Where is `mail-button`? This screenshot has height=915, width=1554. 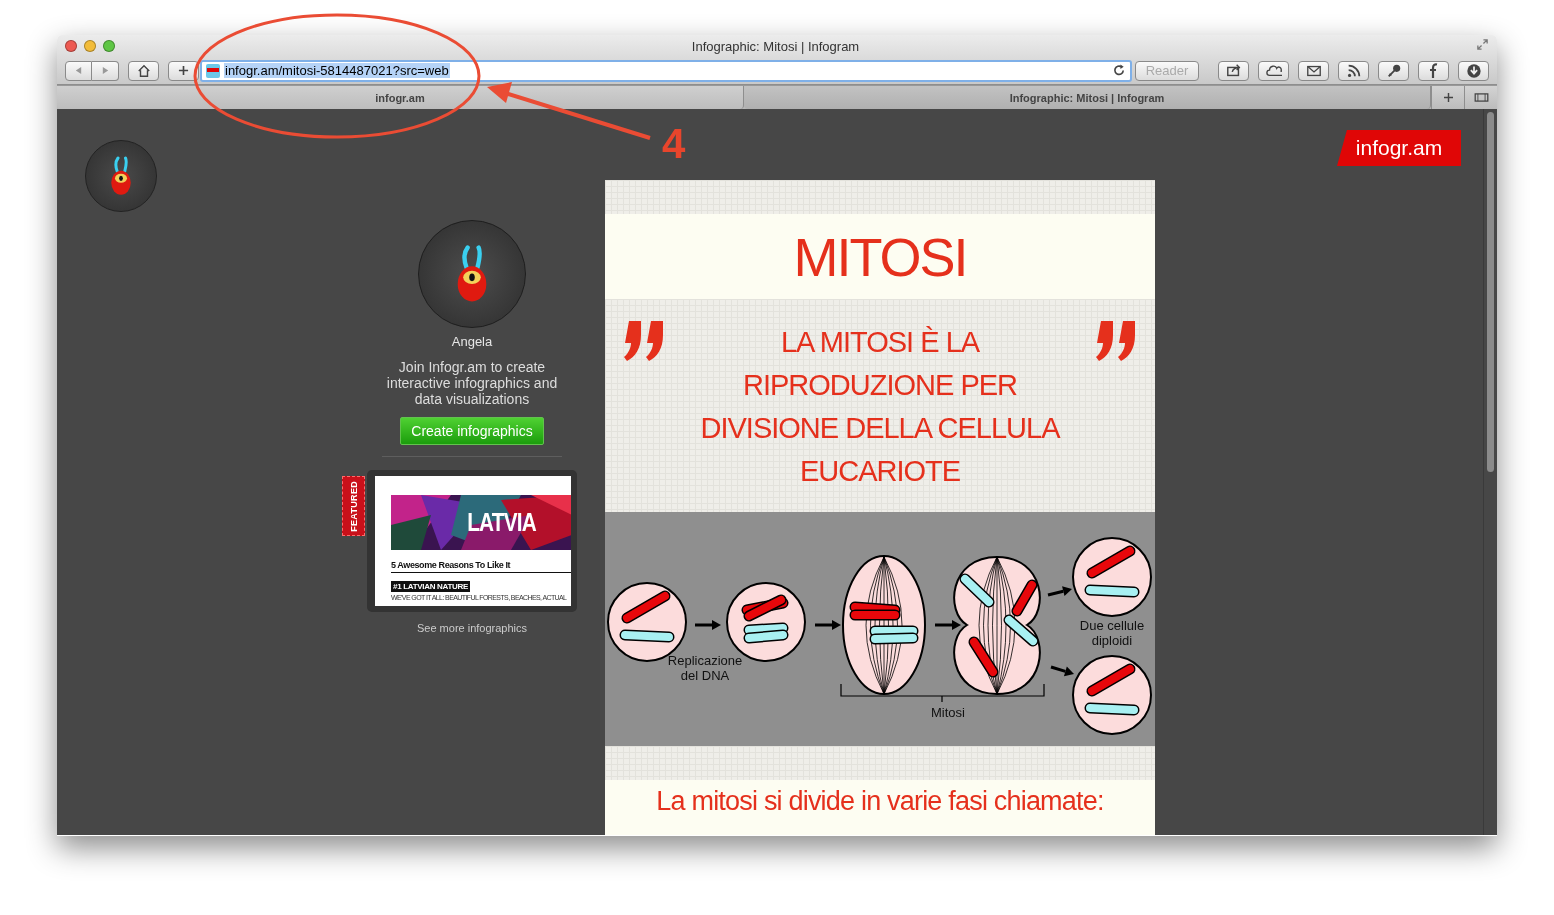 mail-button is located at coordinates (1313, 70).